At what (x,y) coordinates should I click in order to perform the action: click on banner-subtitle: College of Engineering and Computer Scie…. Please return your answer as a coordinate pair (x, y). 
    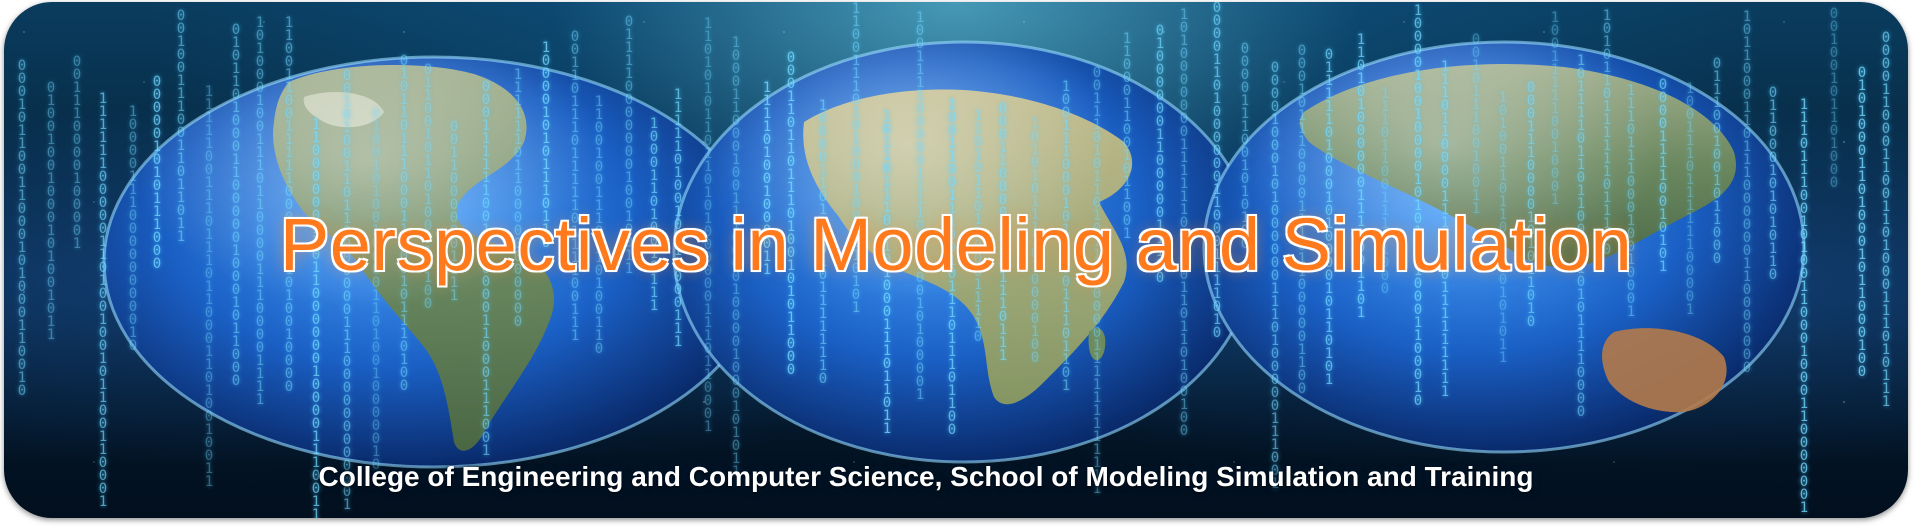
    Looking at the image, I should click on (926, 476).